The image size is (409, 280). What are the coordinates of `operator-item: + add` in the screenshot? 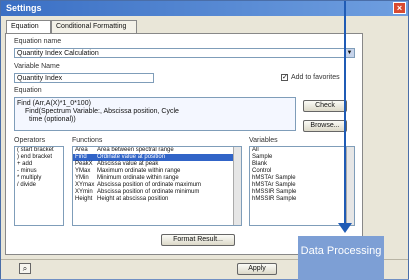 It's located at (39, 164).